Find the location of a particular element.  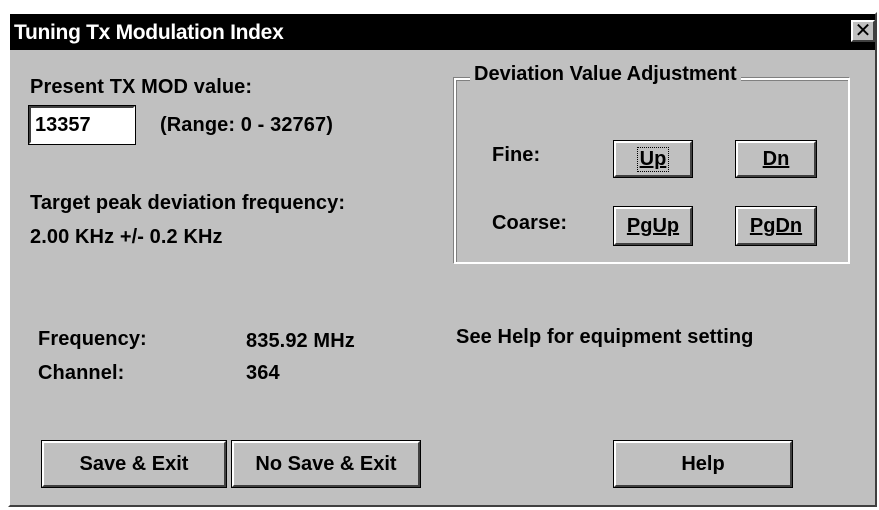

close-icon: ✕ is located at coordinates (863, 31).